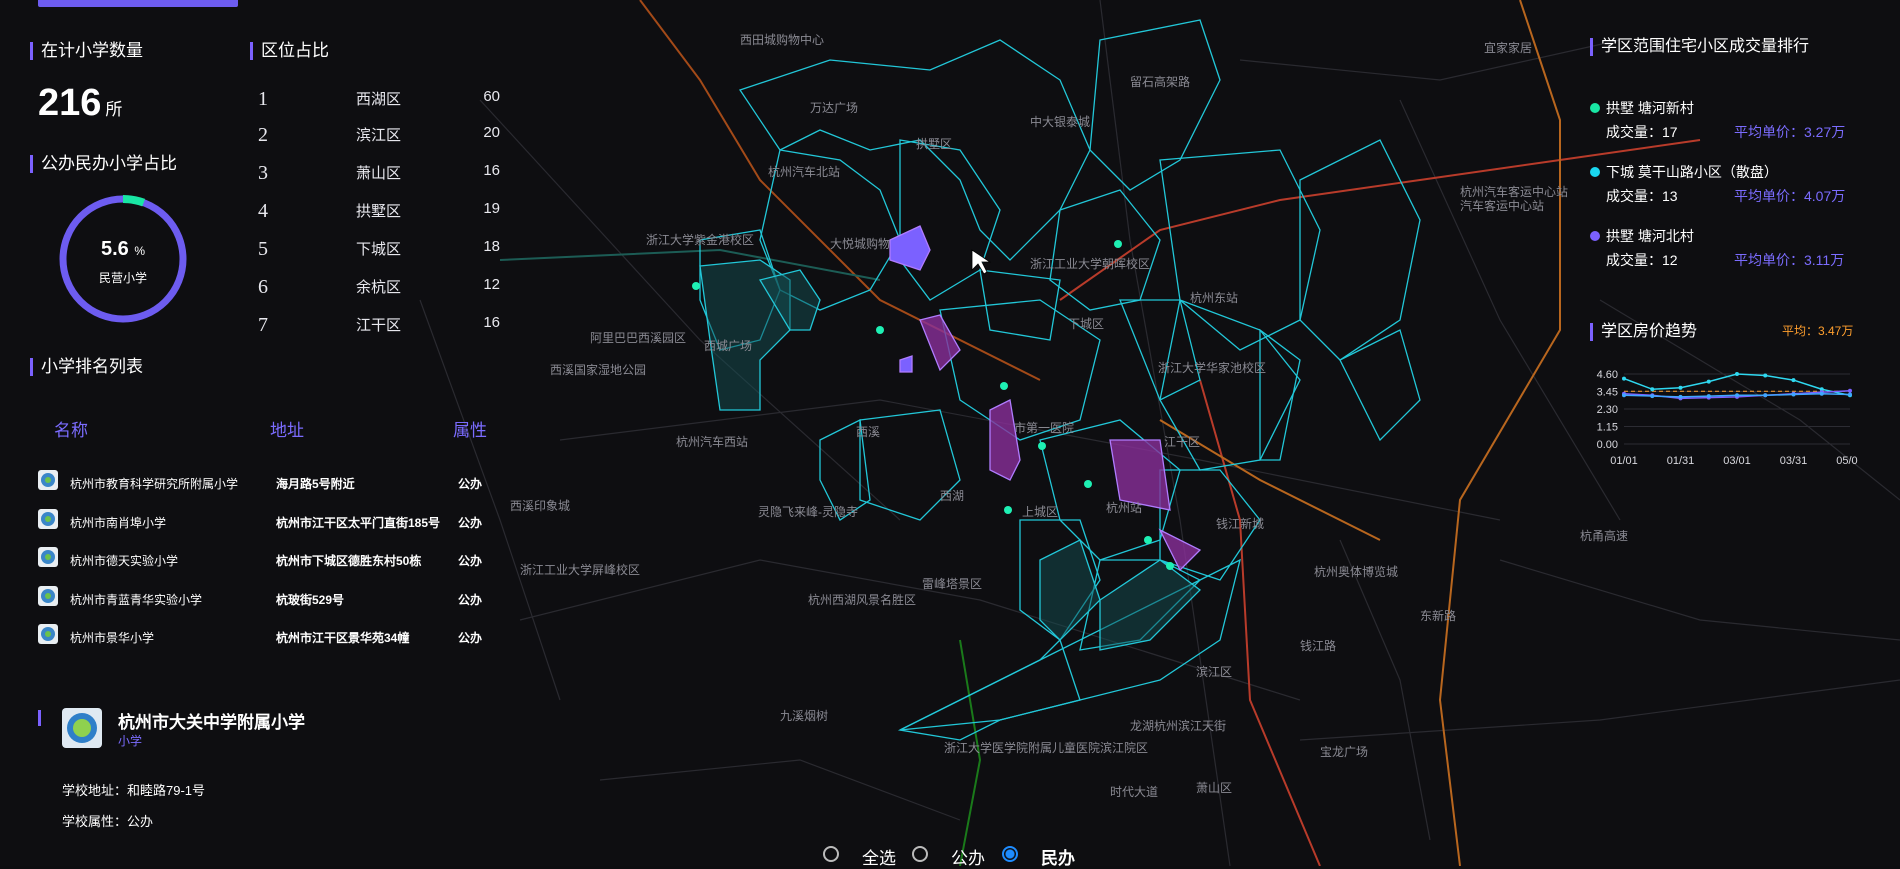 The height and width of the screenshot is (869, 1900). What do you see at coordinates (879, 856) in the screenshot?
I see `radio-all-label: 全选` at bounding box center [879, 856].